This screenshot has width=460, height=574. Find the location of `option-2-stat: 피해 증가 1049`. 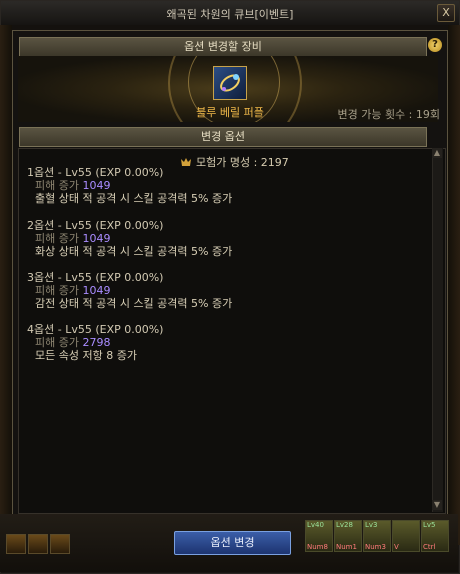

option-2-stat: 피해 증가 1049 is located at coordinates (129, 238).